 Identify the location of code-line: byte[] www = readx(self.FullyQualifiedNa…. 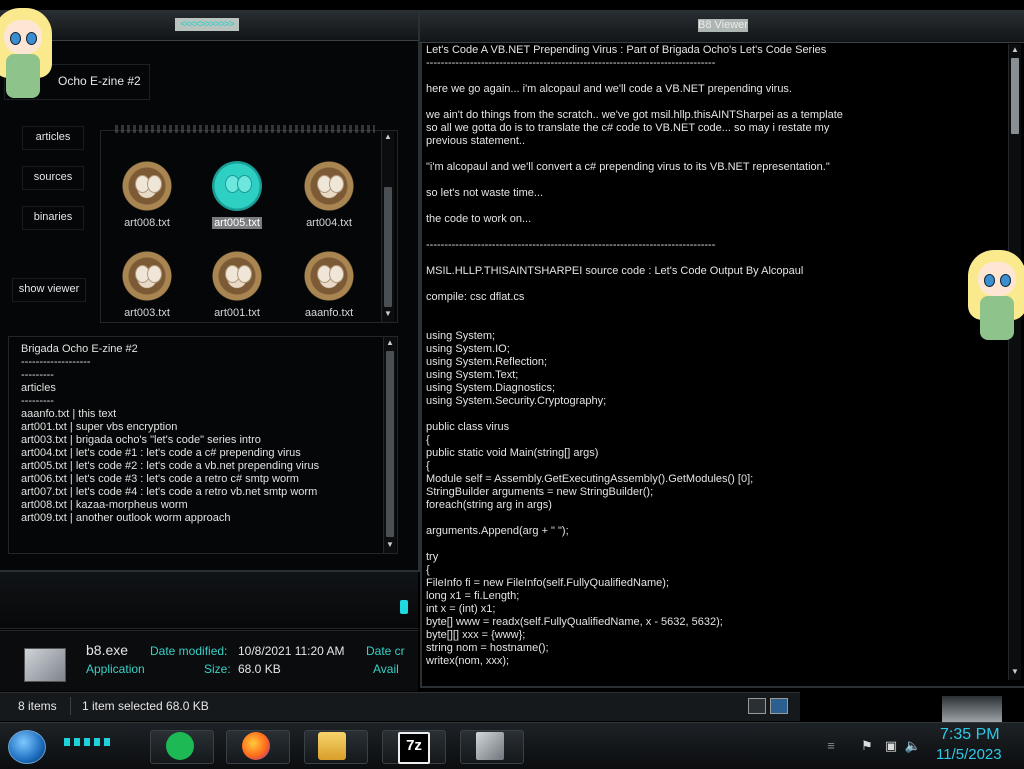
(574, 622).